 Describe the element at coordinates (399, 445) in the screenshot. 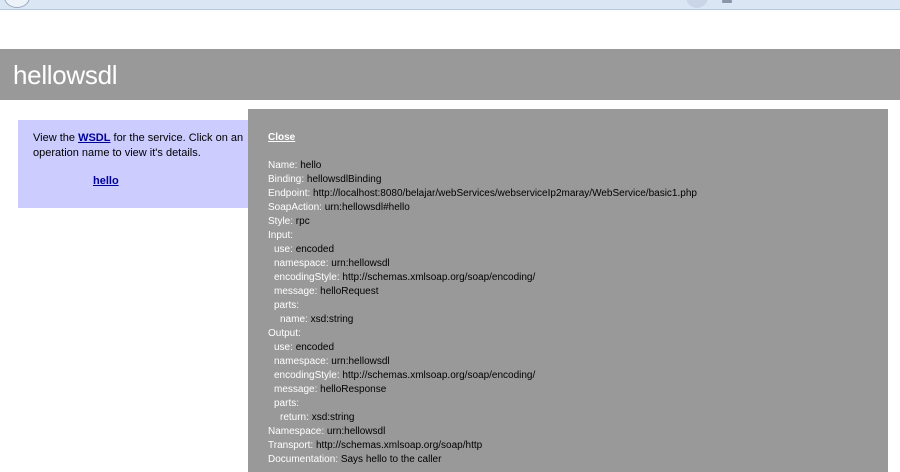

I see `detail-value: http://schemas.xmlsoap.org/soap/http` at that location.